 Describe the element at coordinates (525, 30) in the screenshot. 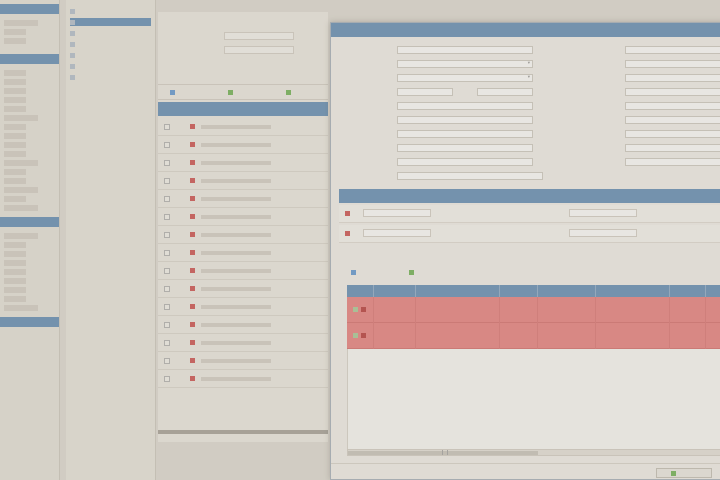

I see `dialog-title` at that location.